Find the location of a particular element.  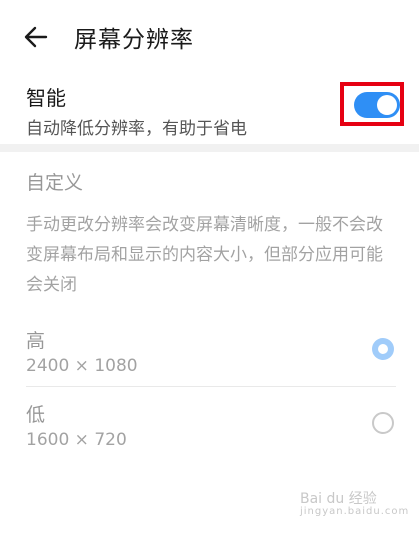

watermark-sub: jingyan.baidu.com is located at coordinates (355, 511).